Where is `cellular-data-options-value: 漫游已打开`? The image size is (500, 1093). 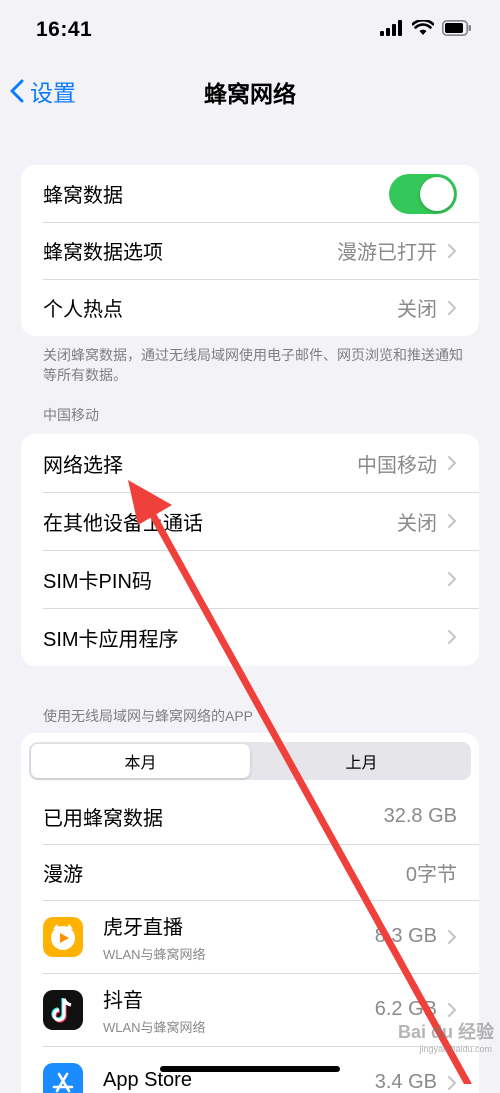 cellular-data-options-value: 漫游已打开 is located at coordinates (387, 250).